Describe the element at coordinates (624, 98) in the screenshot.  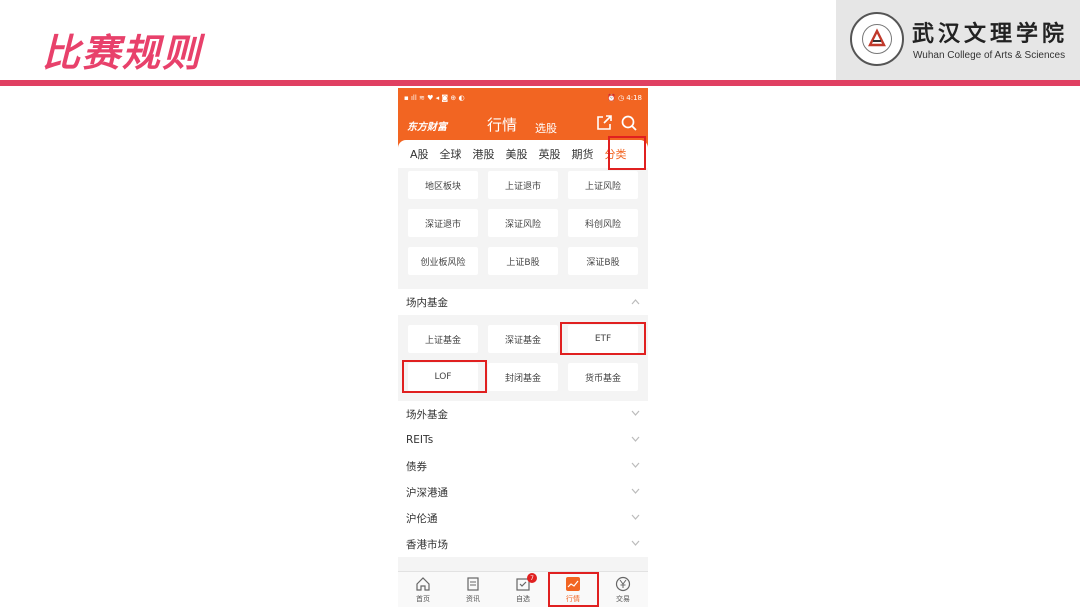
I see `status-time: ⏰ ◷ 4:18` at that location.